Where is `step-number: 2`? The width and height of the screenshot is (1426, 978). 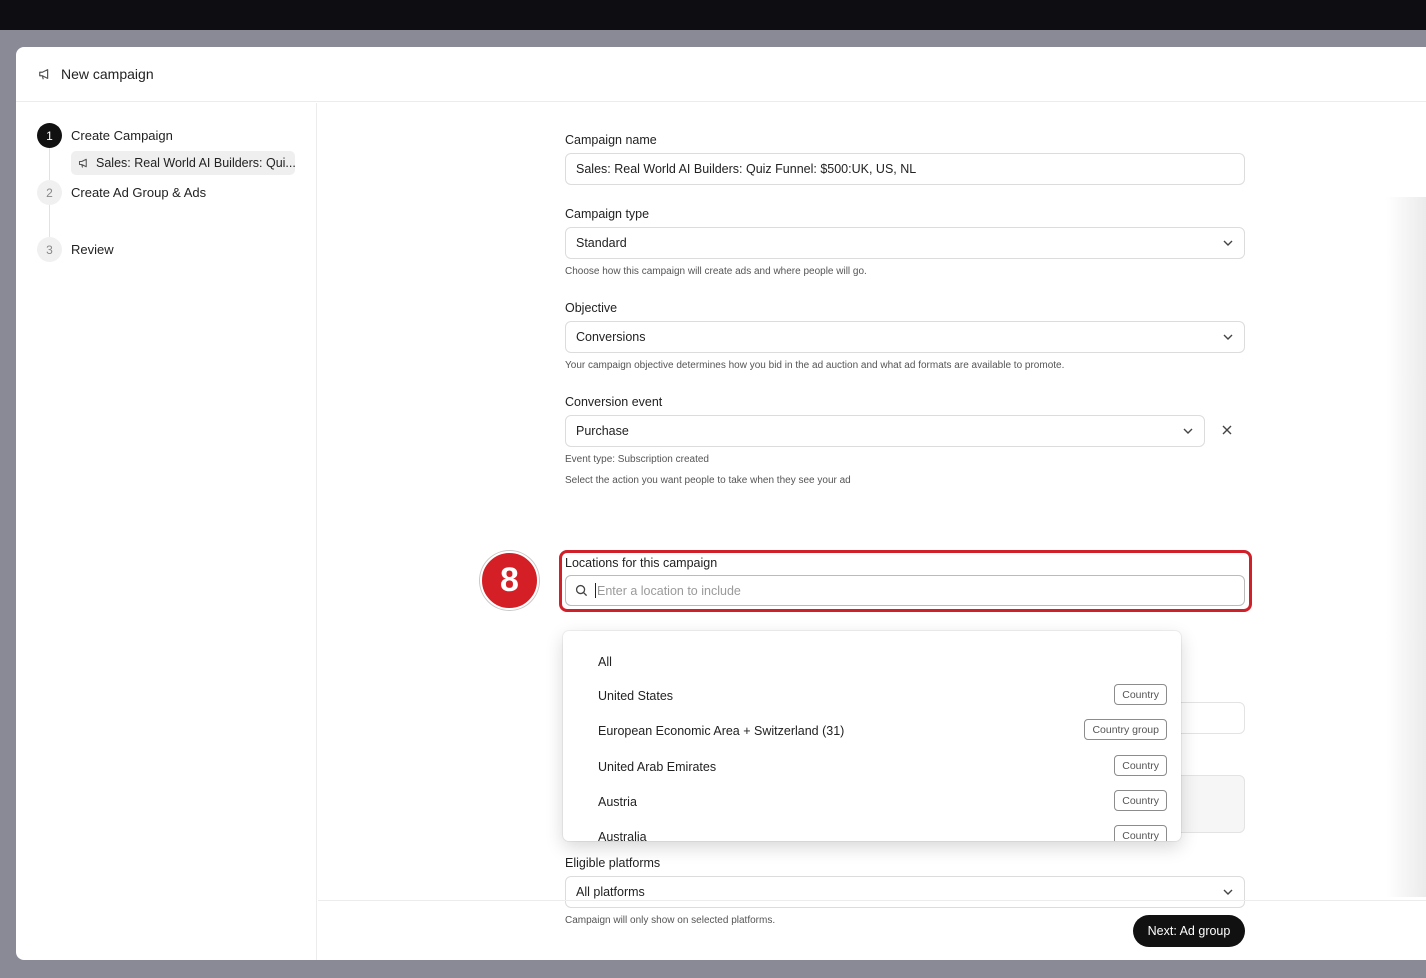 step-number: 2 is located at coordinates (49, 192).